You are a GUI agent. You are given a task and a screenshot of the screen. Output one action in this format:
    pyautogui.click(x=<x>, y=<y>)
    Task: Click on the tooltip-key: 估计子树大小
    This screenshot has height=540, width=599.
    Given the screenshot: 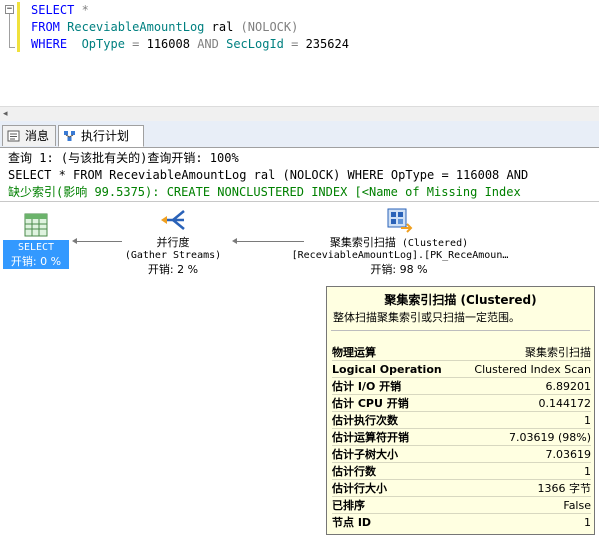 What is the action you would take?
    pyautogui.click(x=365, y=454)
    